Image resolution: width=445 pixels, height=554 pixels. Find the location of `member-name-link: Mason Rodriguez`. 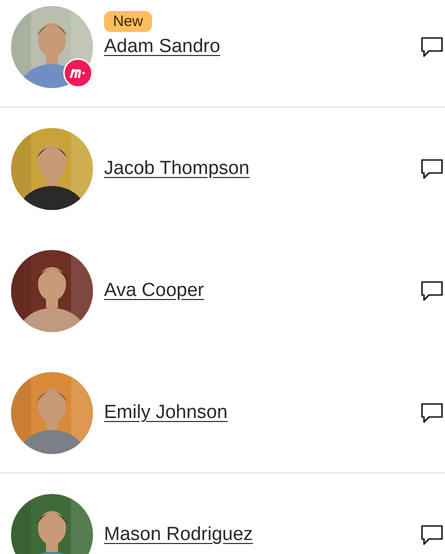

member-name-link: Mason Rodriguez is located at coordinates (178, 534).